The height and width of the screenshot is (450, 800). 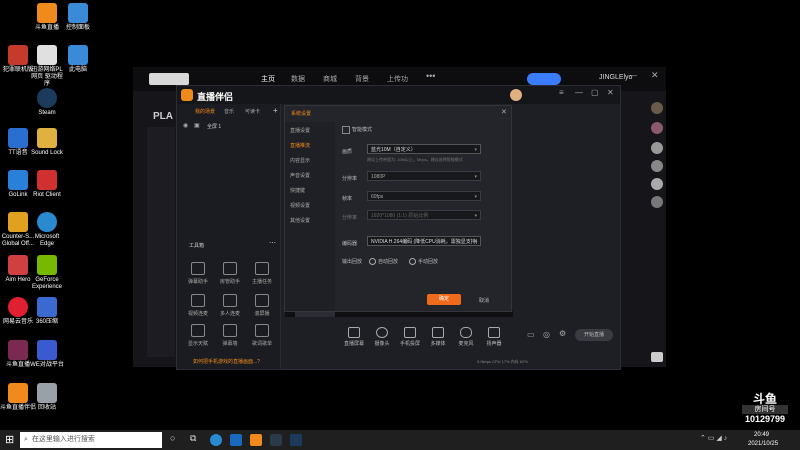 What do you see at coordinates (300, 145) in the screenshot?
I see `sidebar-item-push: 直播推流` at bounding box center [300, 145].